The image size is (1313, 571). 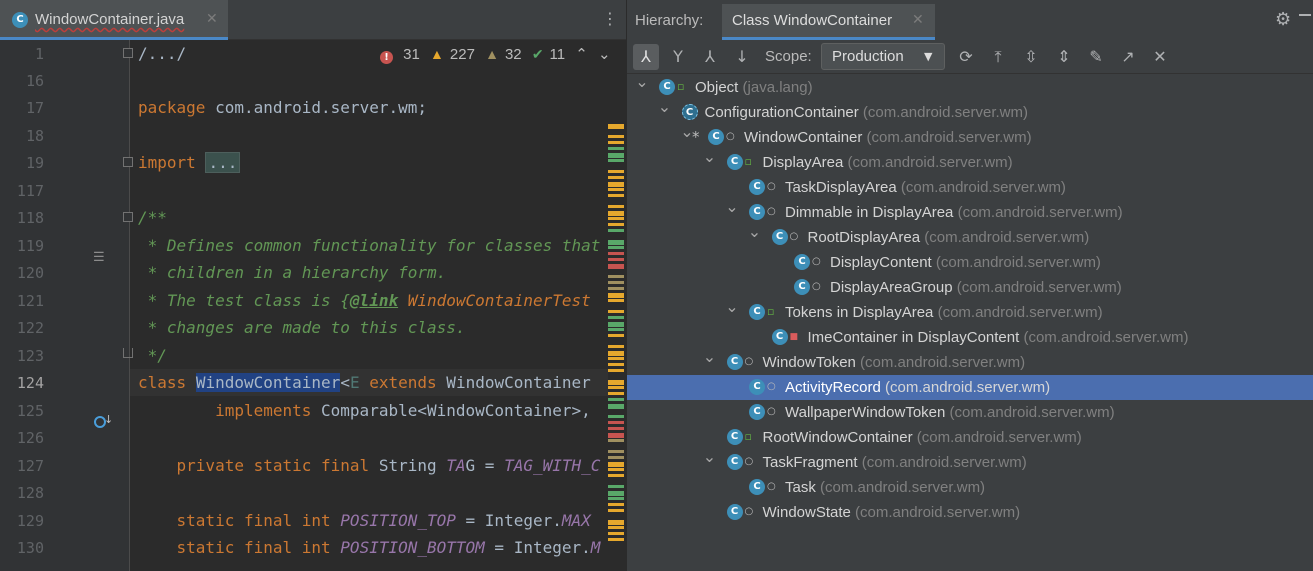 I want to click on go-to-implementation-icon: ↓, so click(x=108, y=420).